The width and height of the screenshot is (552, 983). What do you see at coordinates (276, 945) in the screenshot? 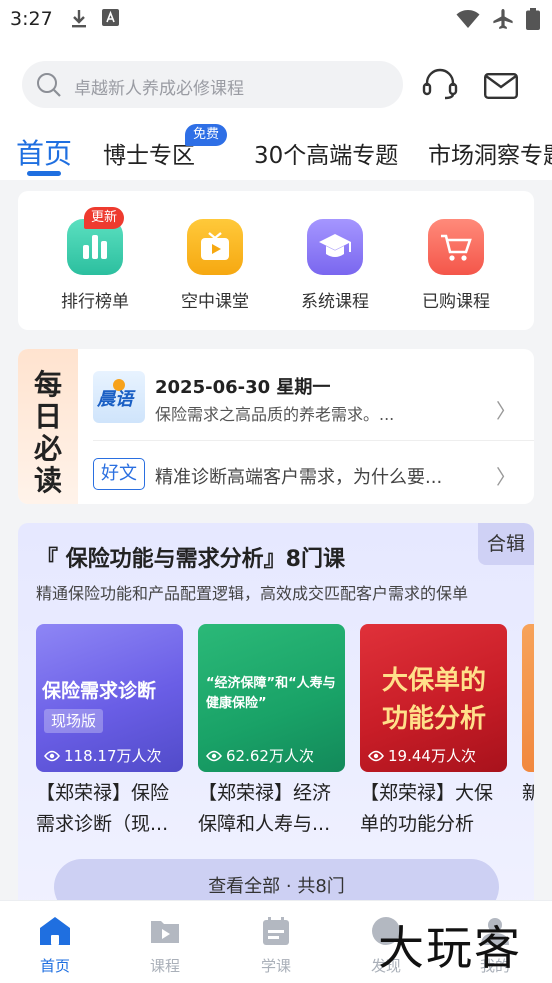
I see `nav-study: 学课` at bounding box center [276, 945].